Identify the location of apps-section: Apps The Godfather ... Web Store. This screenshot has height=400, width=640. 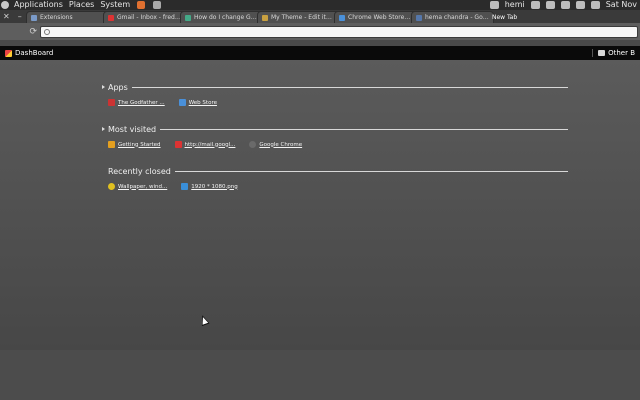
(335, 94).